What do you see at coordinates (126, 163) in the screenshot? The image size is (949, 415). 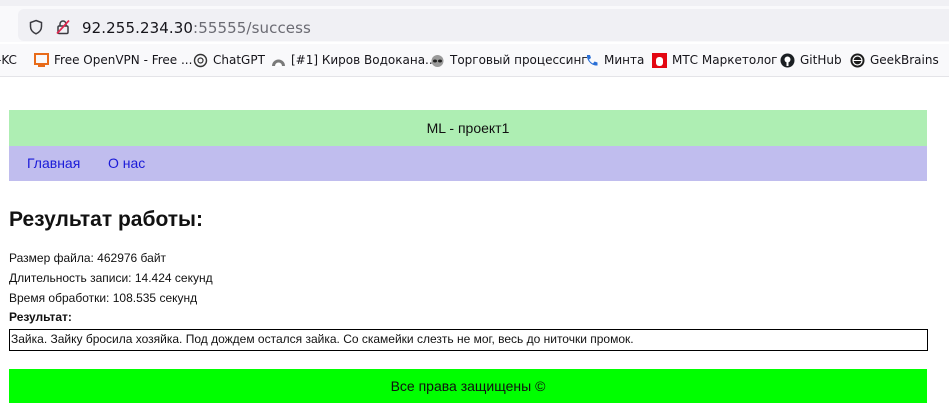 I see `nav-link-about: О нас` at bounding box center [126, 163].